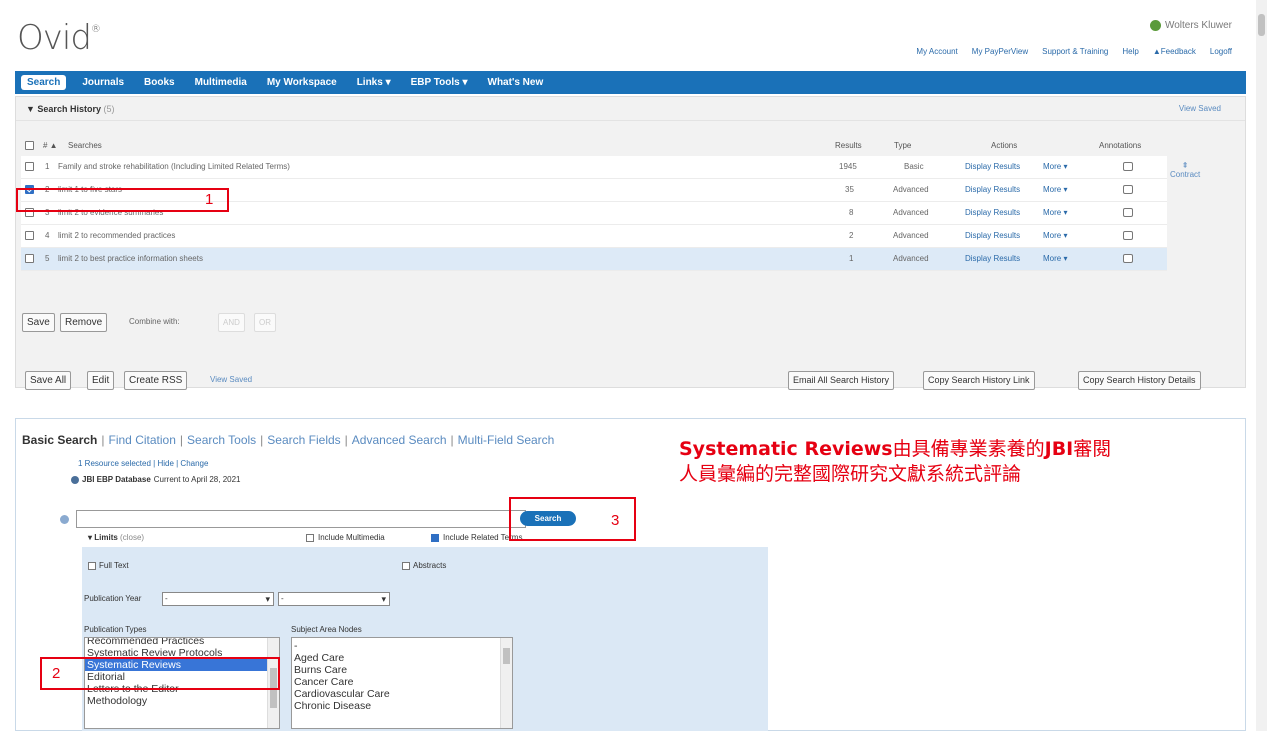  Describe the element at coordinates (406, 565) in the screenshot. I see `abstracts-checkbox` at that location.